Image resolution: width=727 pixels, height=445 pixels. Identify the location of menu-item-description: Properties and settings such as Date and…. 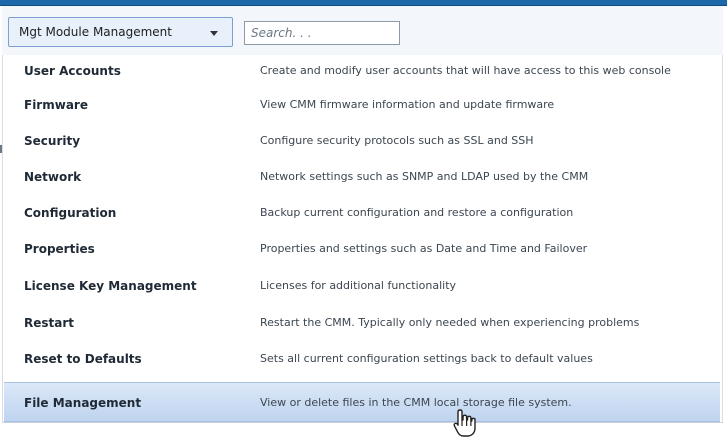
(424, 248).